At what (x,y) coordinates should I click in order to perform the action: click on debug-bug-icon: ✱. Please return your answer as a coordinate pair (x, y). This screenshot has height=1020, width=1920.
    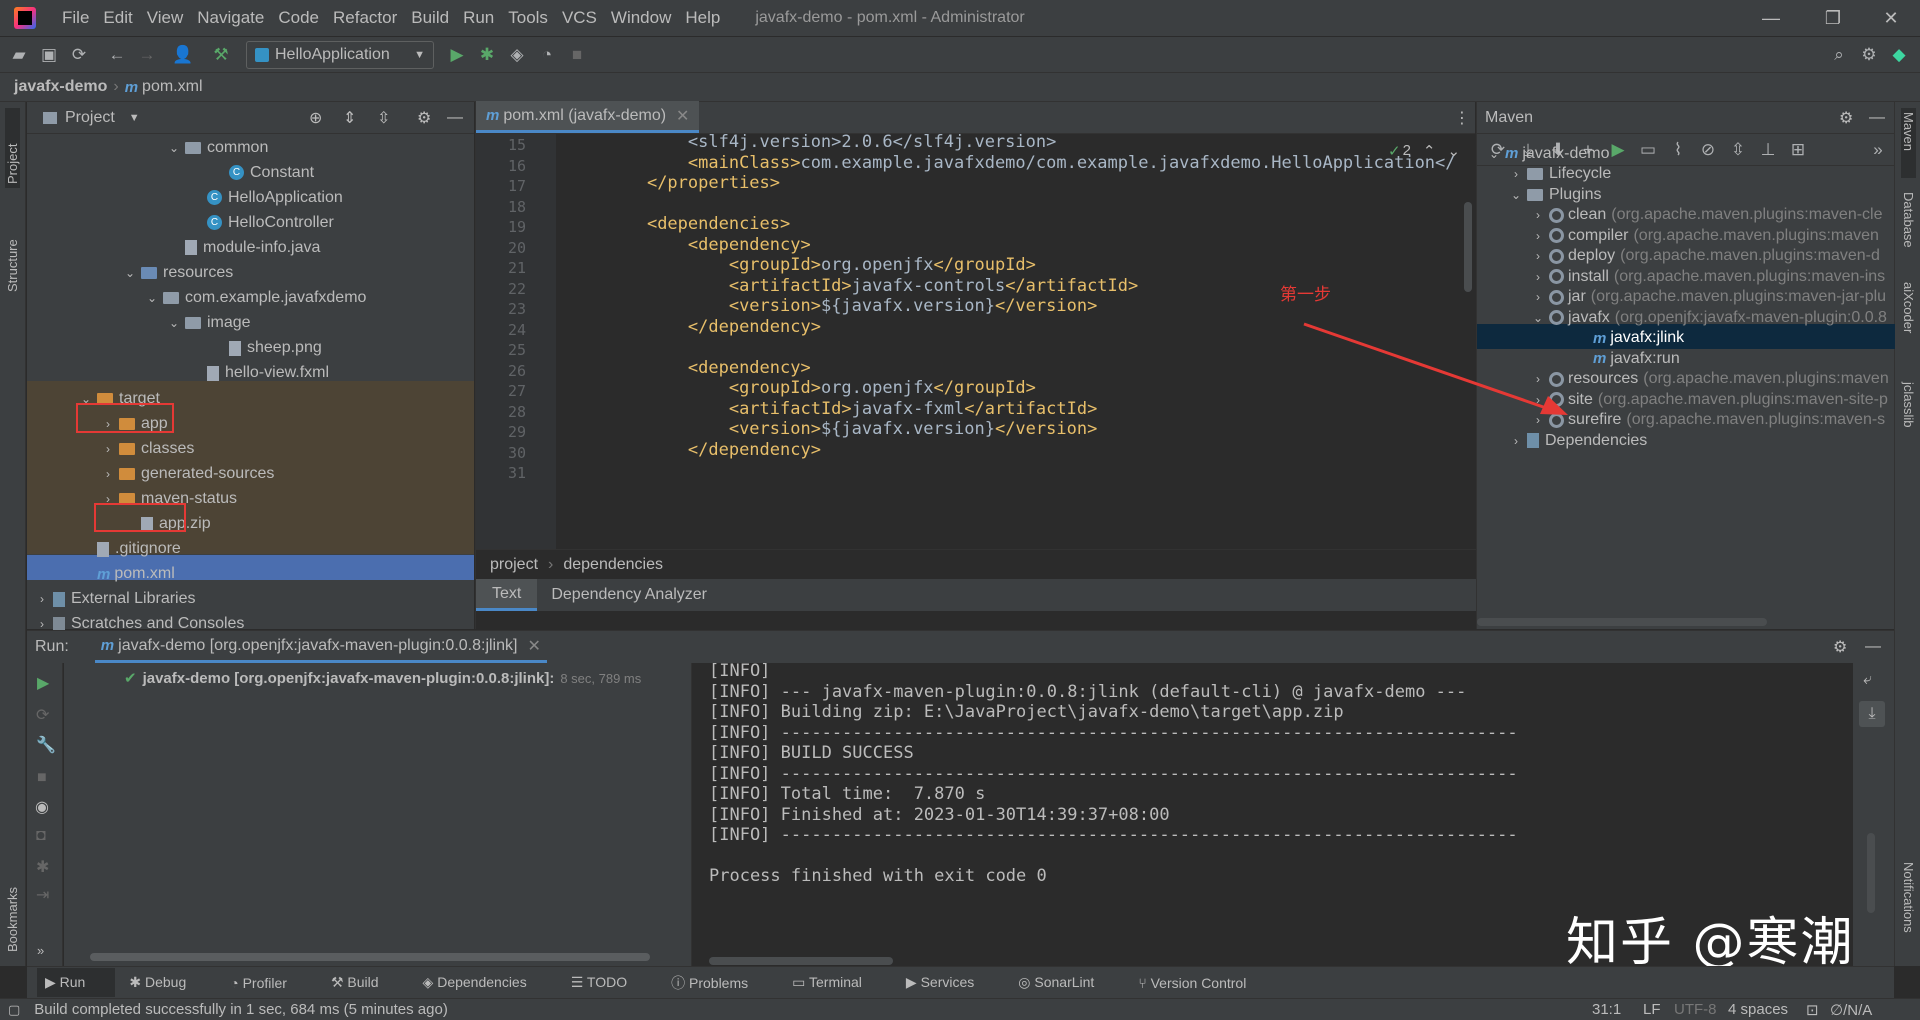
    Looking at the image, I should click on (487, 55).